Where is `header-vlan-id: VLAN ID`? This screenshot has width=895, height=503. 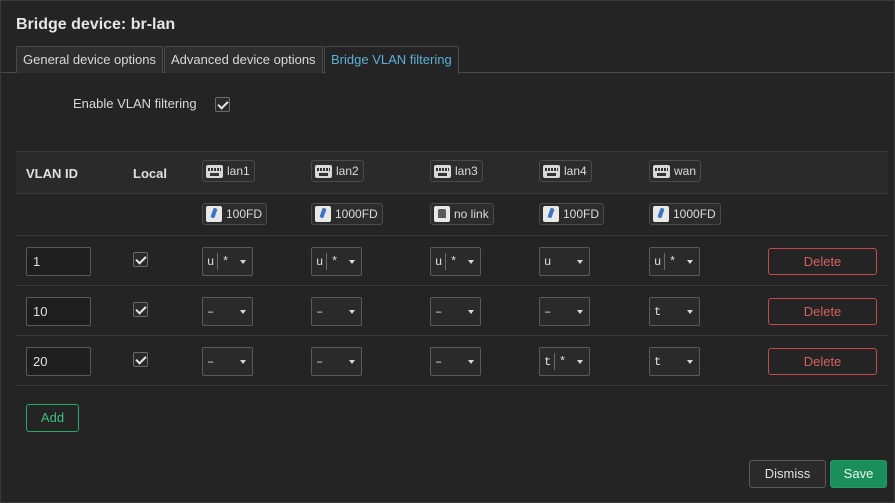
header-vlan-id: VLAN ID is located at coordinates (52, 173).